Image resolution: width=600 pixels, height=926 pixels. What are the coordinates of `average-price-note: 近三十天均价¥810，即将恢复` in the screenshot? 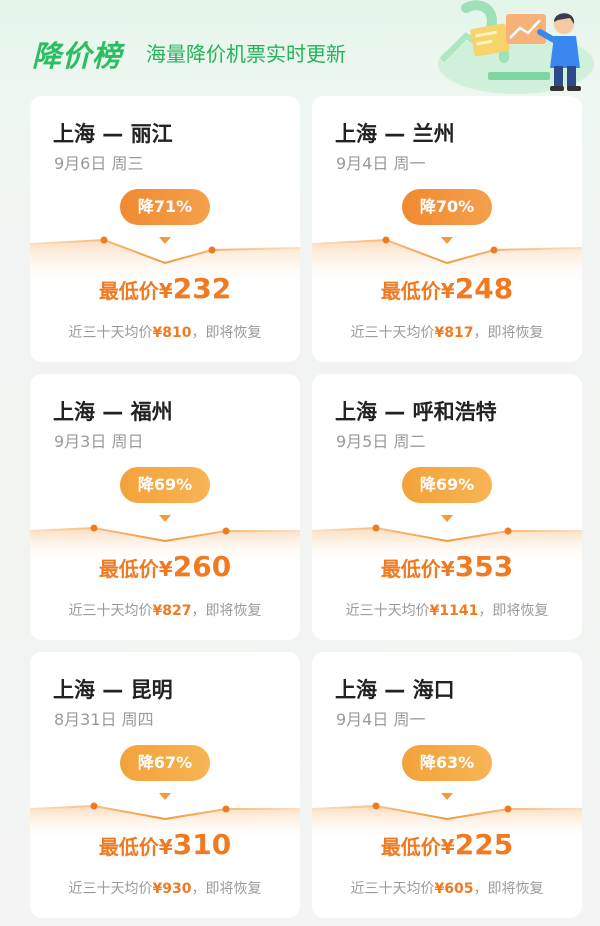 It's located at (165, 332).